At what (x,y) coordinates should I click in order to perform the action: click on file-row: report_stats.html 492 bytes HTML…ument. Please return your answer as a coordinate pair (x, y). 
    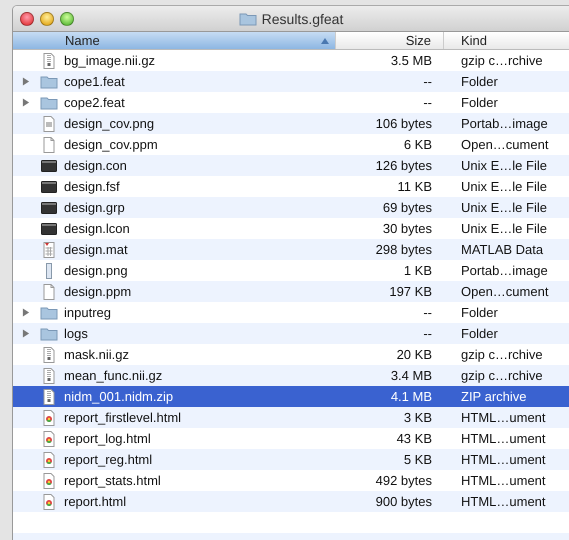
    Looking at the image, I should click on (291, 480).